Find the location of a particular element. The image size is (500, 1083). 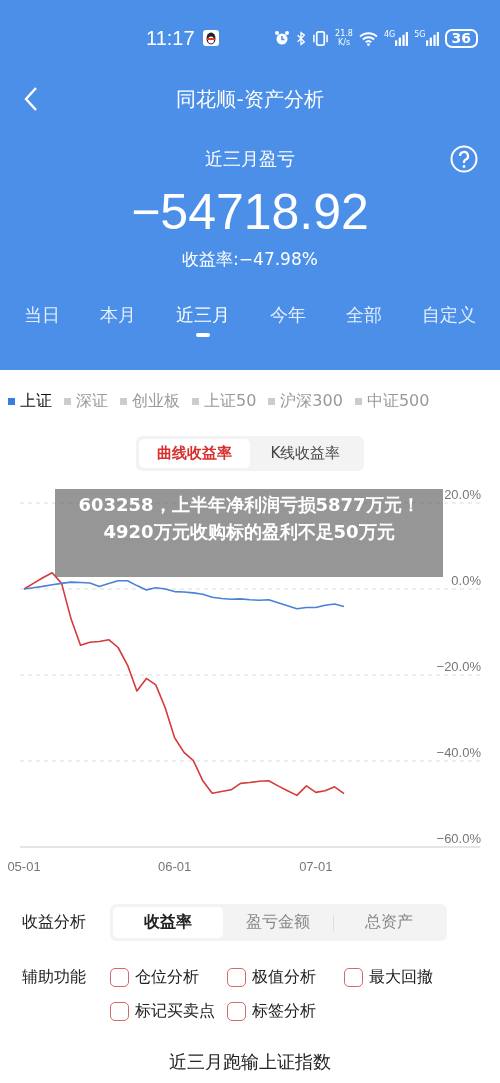

index-option: 上证50 is located at coordinates (224, 401).